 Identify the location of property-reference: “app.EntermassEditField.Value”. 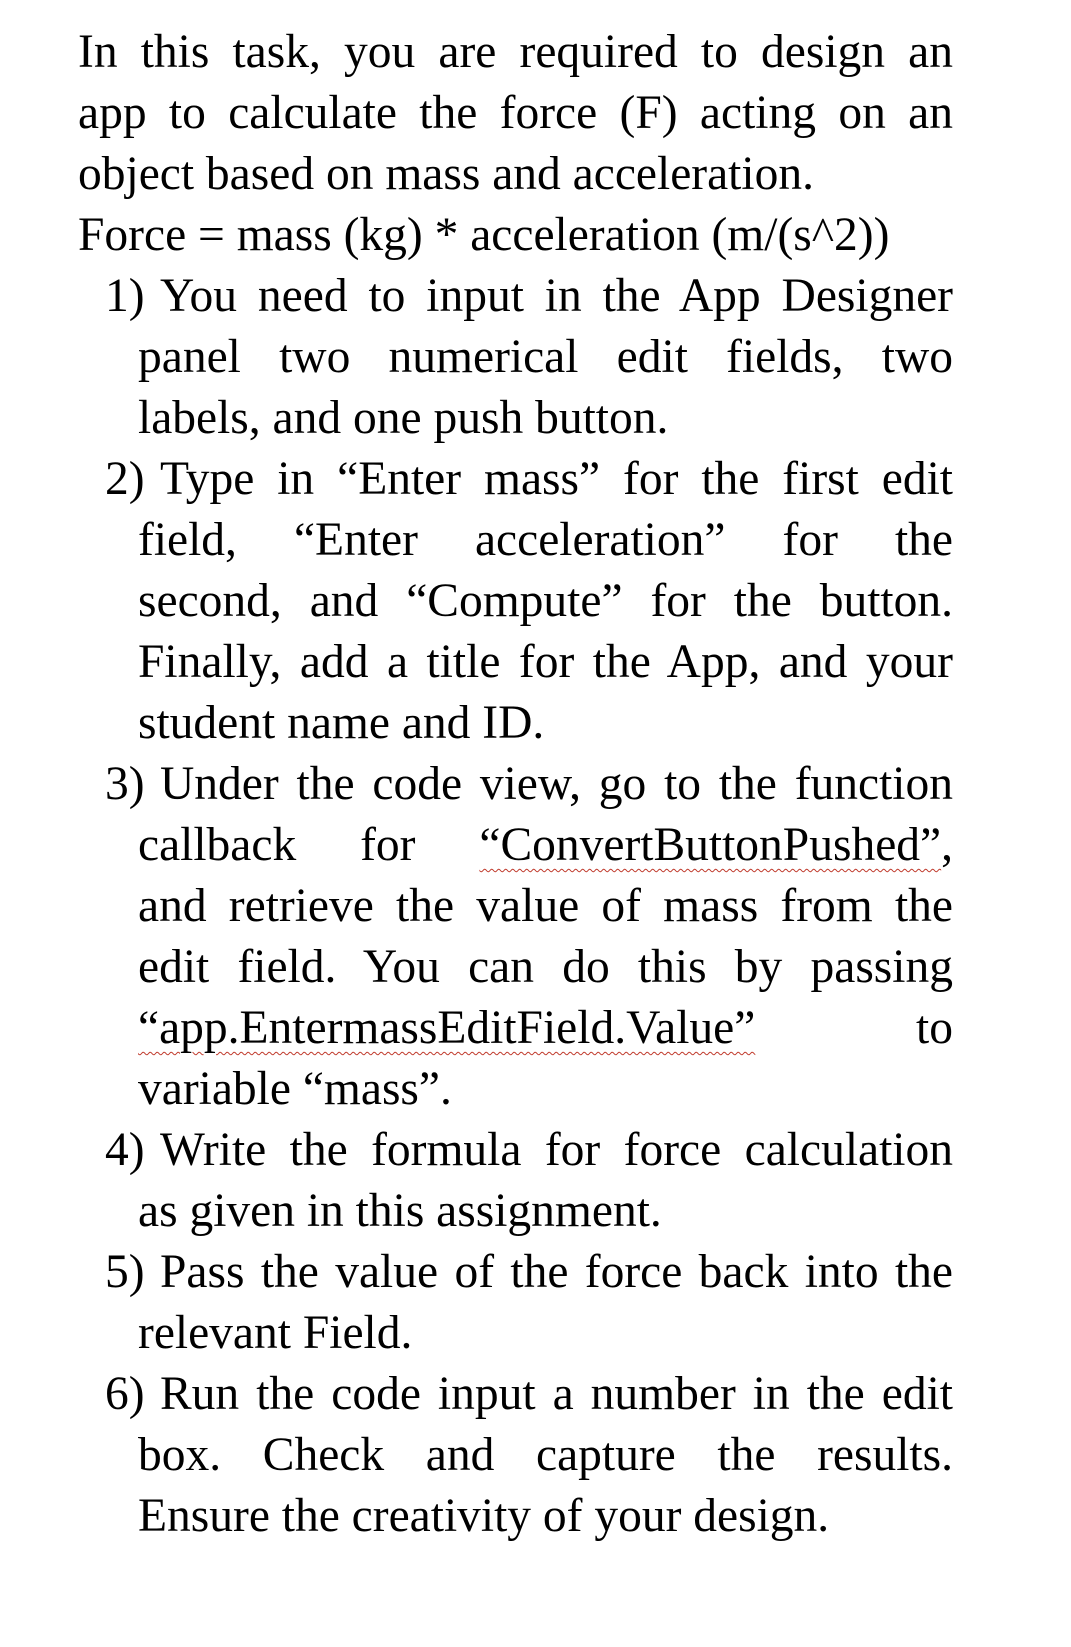
(447, 1028).